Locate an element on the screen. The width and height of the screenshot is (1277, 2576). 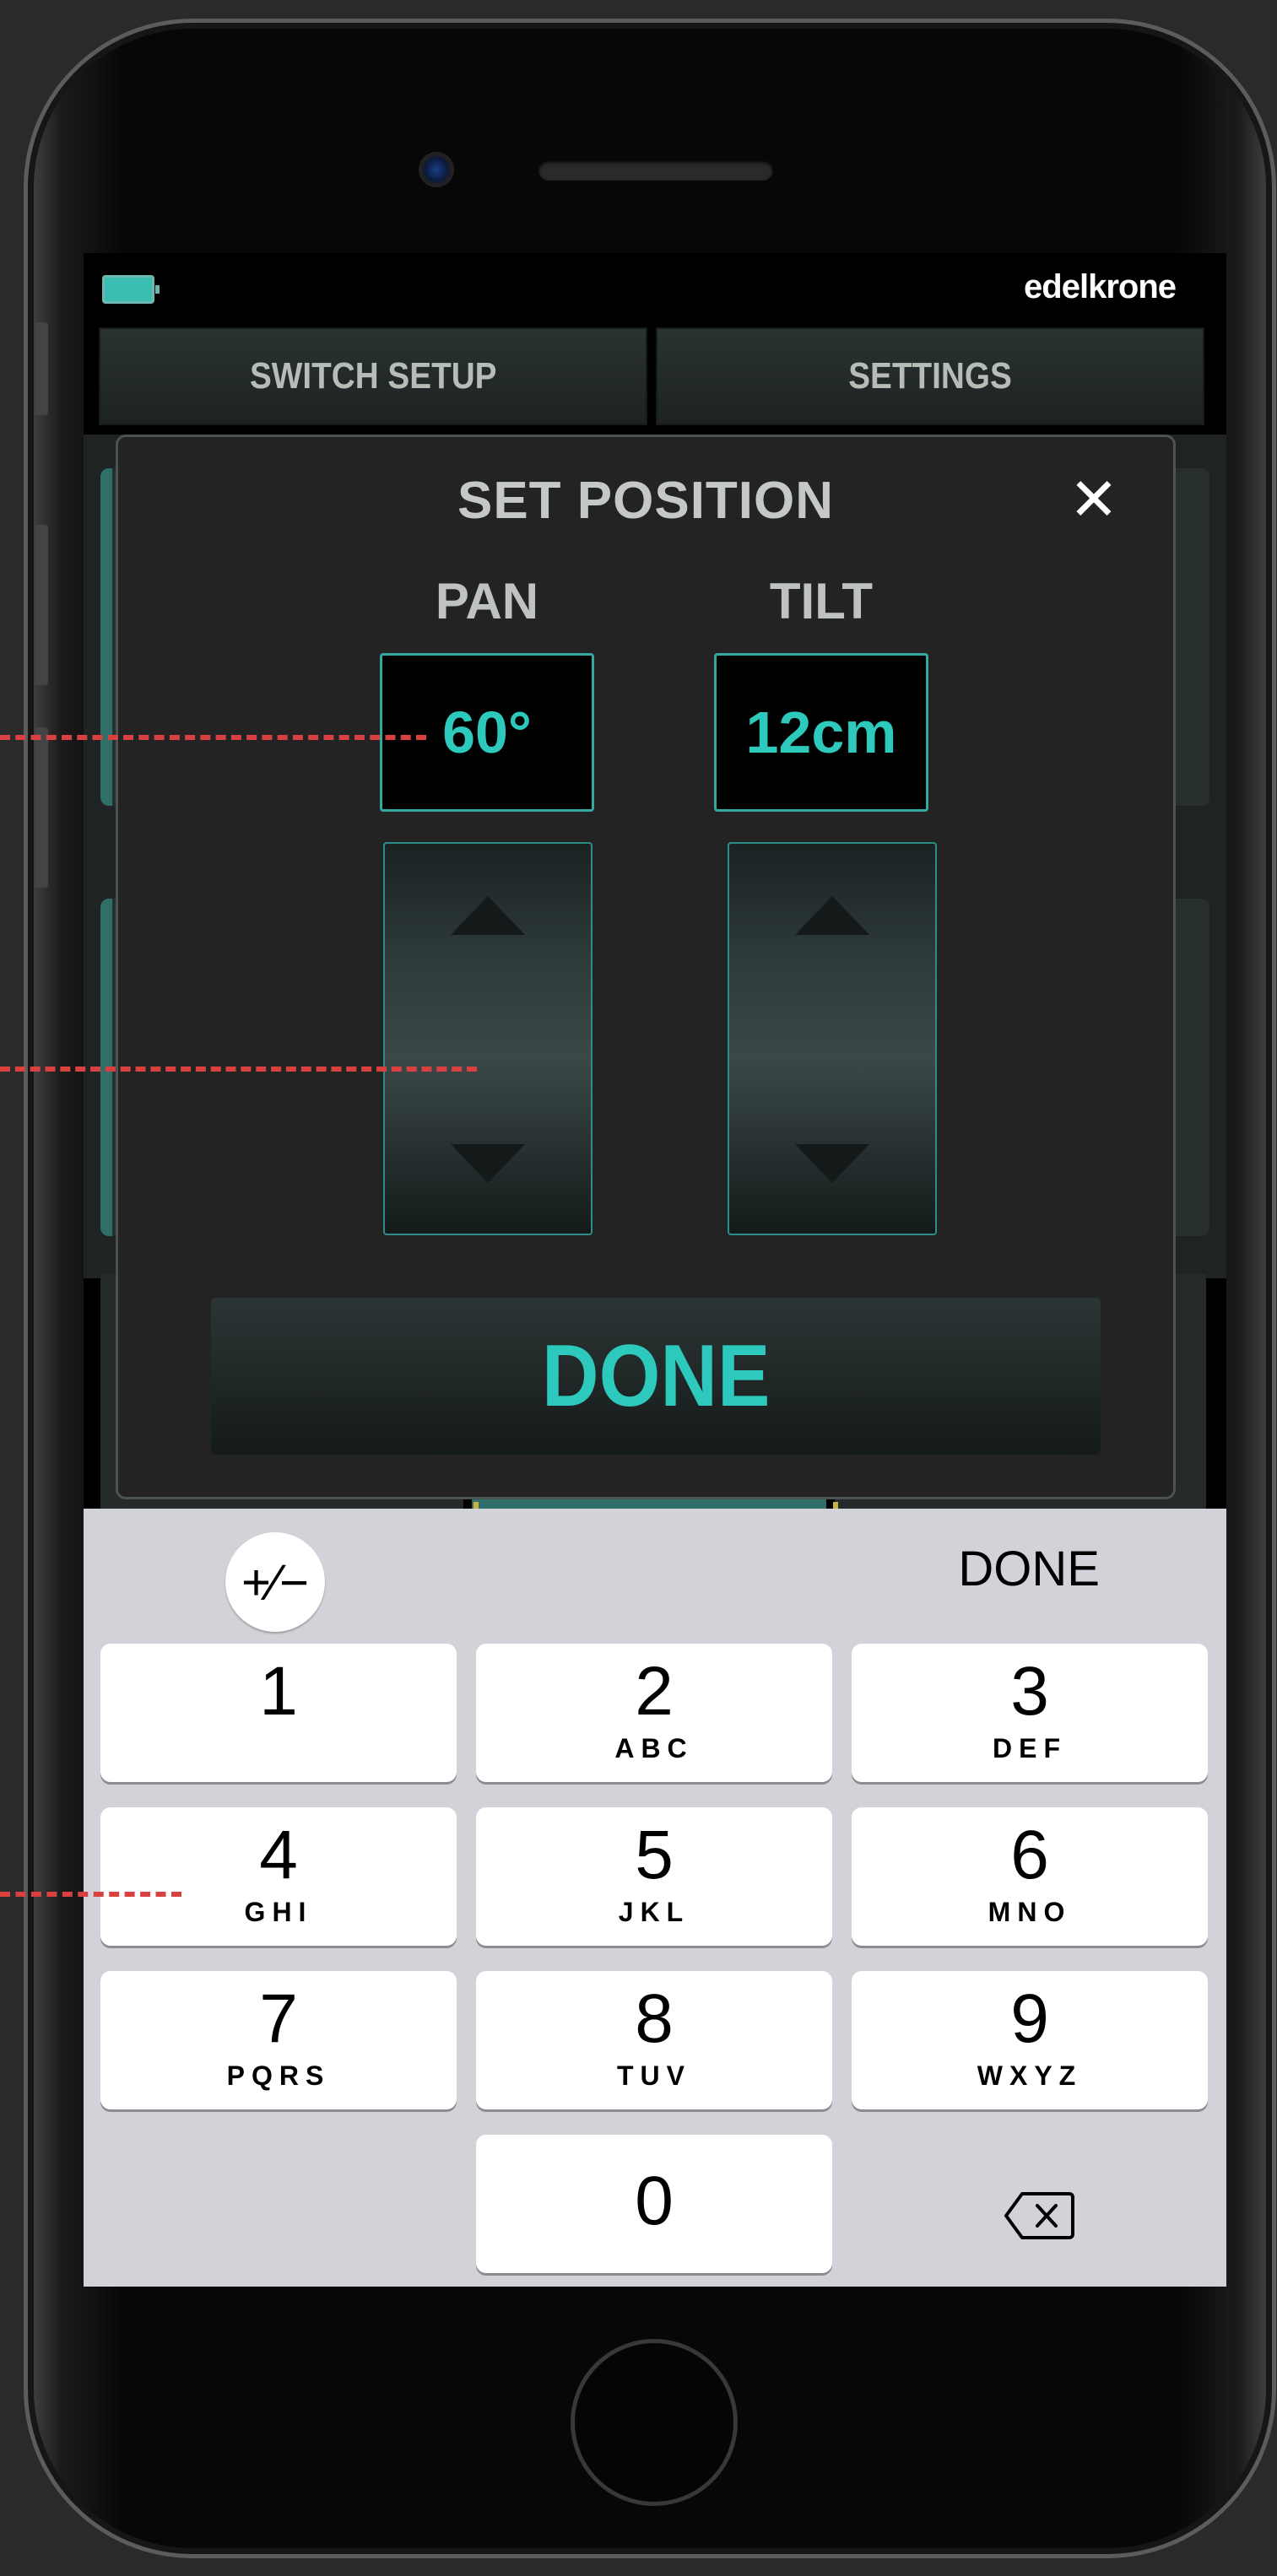
tab-settings-label: SETTINGS is located at coordinates (930, 376).